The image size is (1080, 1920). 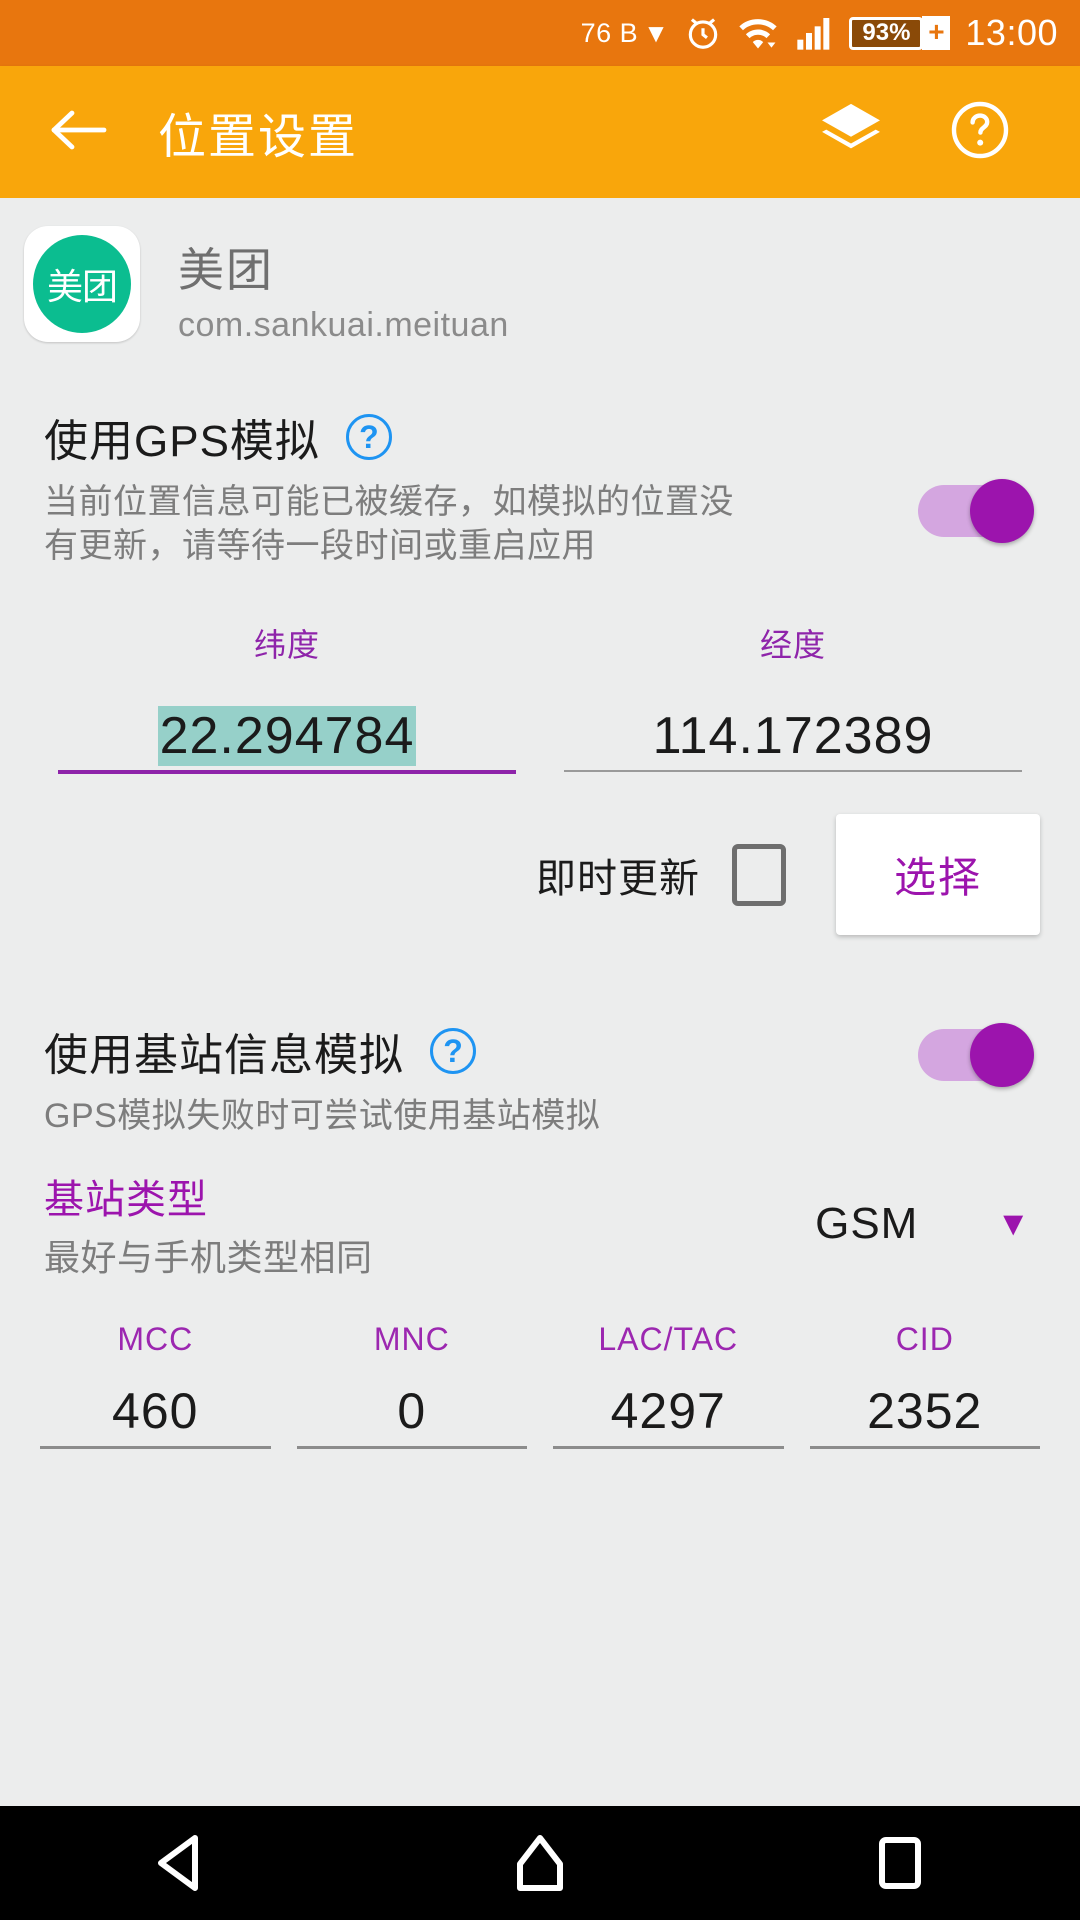 I want to click on cell-toggle-thumb, so click(x=1002, y=1055).